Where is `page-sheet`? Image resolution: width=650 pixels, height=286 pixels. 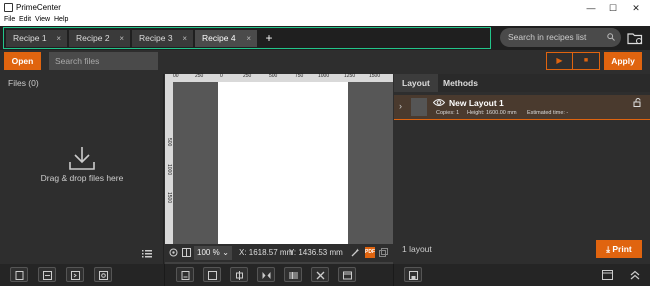 page-sheet is located at coordinates (283, 163).